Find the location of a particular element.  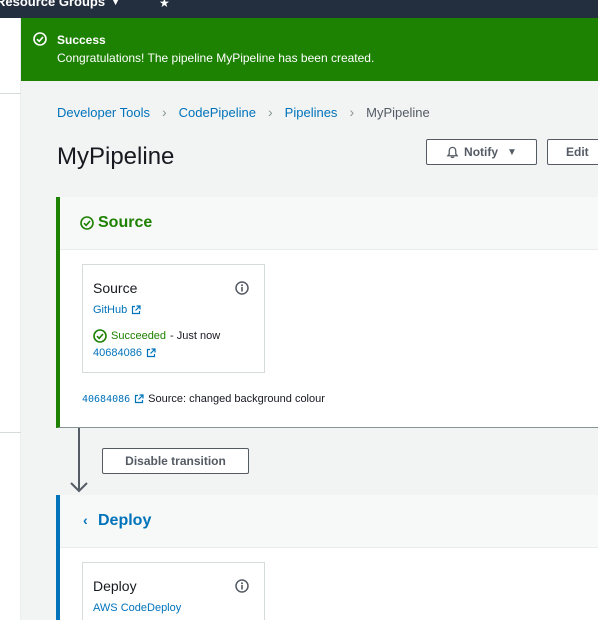

breadcrumb-current: MyPipeline is located at coordinates (398, 112).